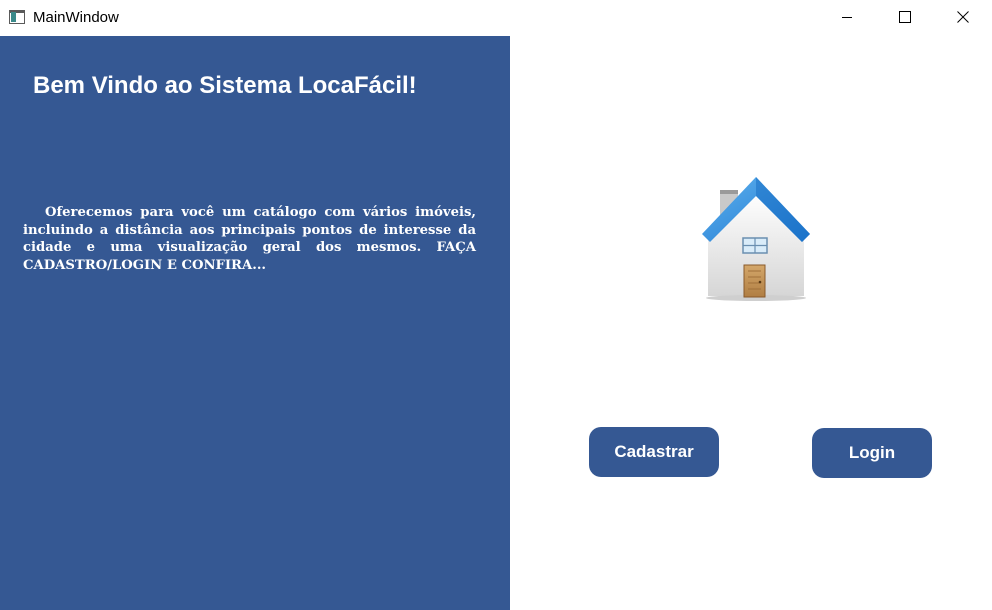 This screenshot has width=992, height=610. I want to click on login-button: Login, so click(872, 453).